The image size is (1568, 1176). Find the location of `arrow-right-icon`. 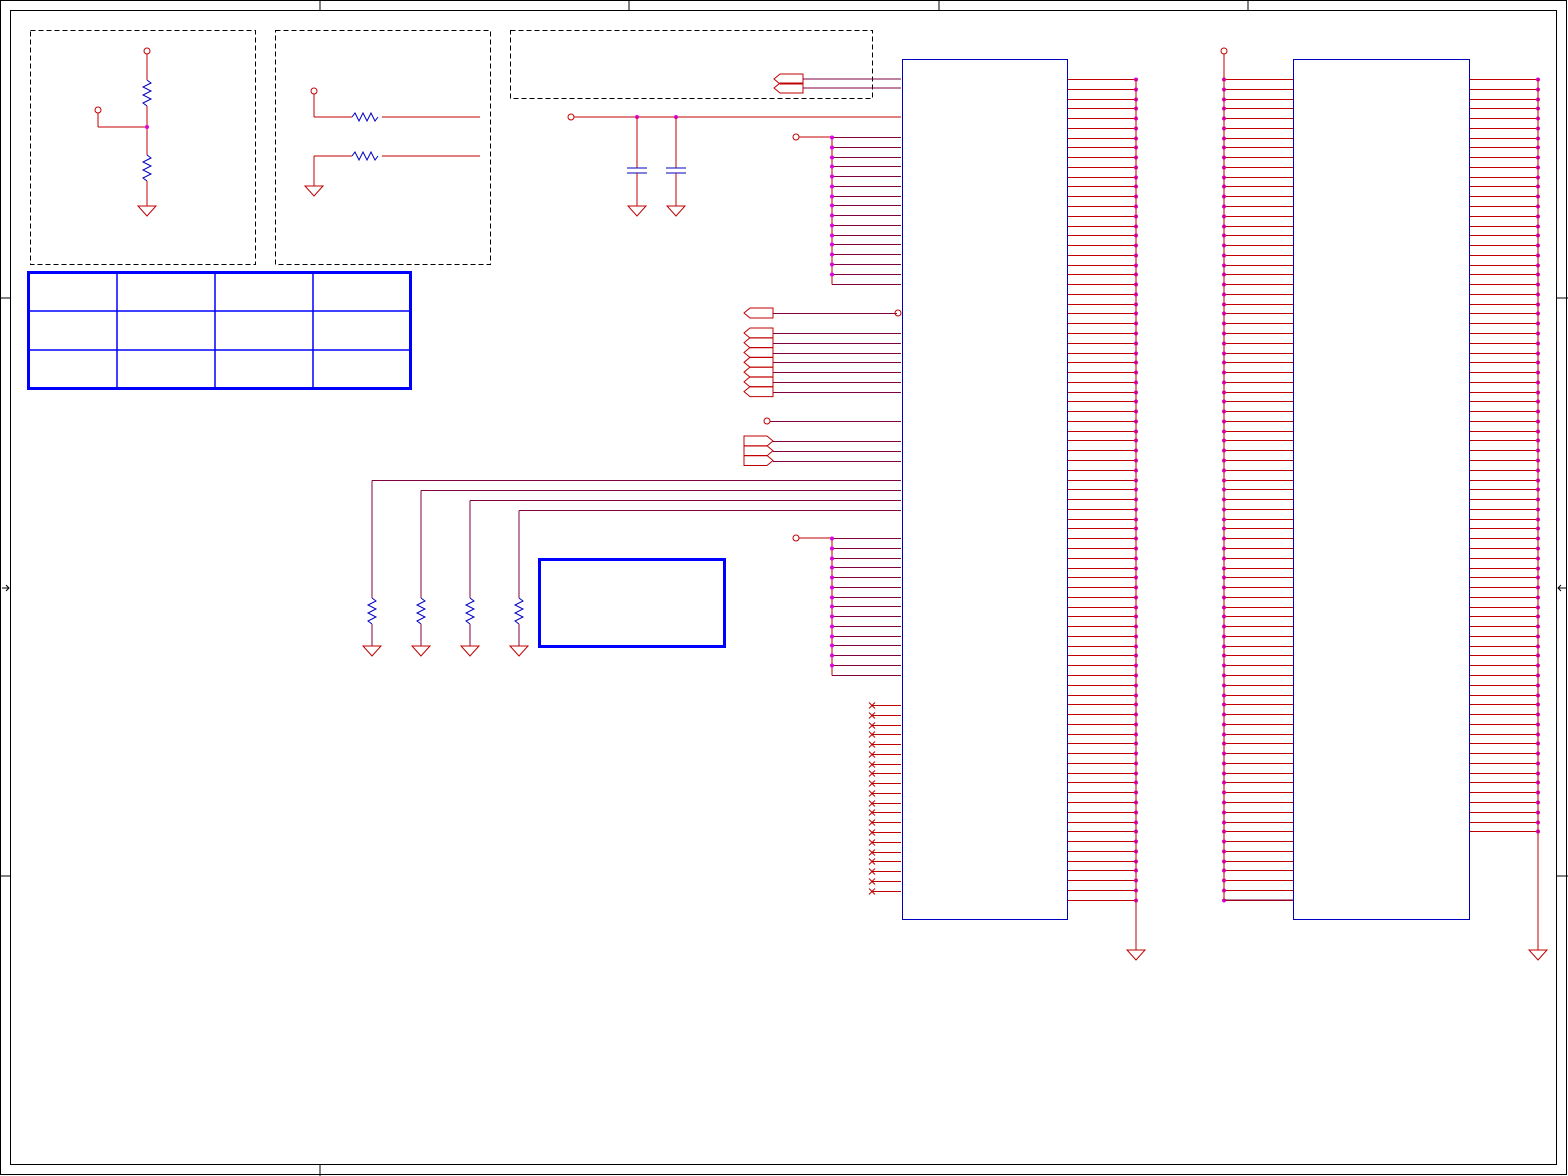

arrow-right-icon is located at coordinates (1561, 588).